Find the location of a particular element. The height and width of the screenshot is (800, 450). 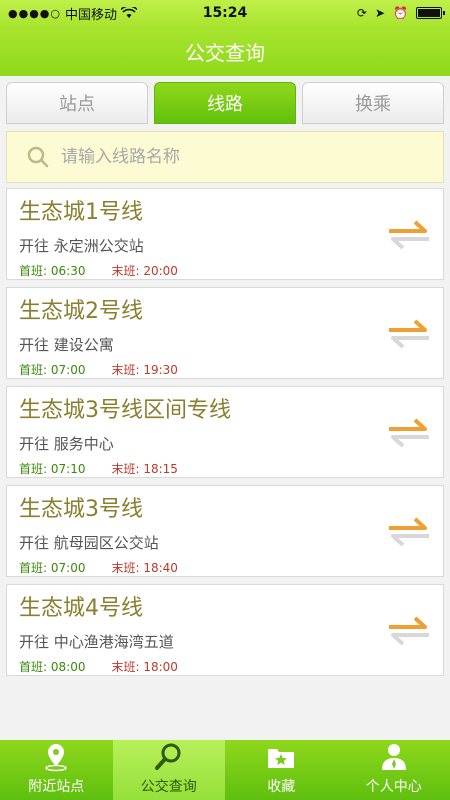

status-left: ●●●●○ 中国移动 is located at coordinates (98, 13).